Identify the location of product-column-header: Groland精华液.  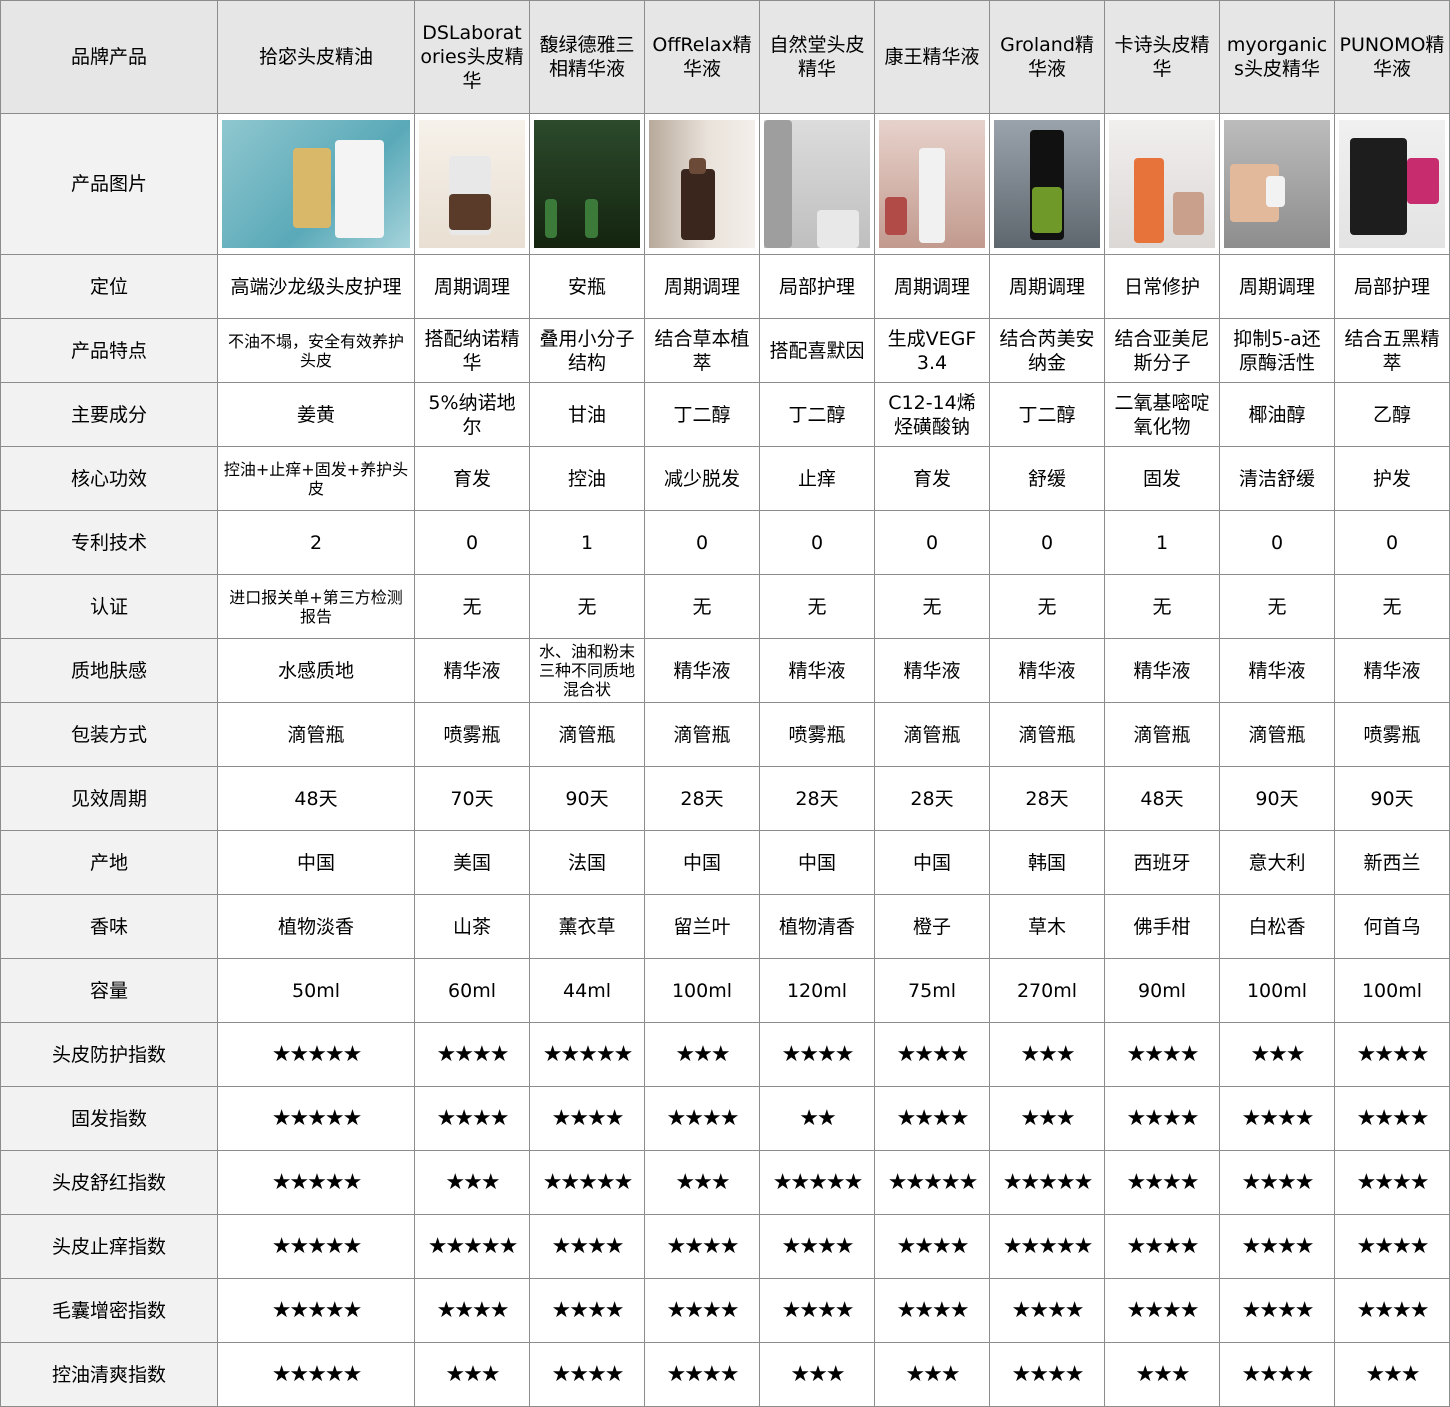
(1047, 57).